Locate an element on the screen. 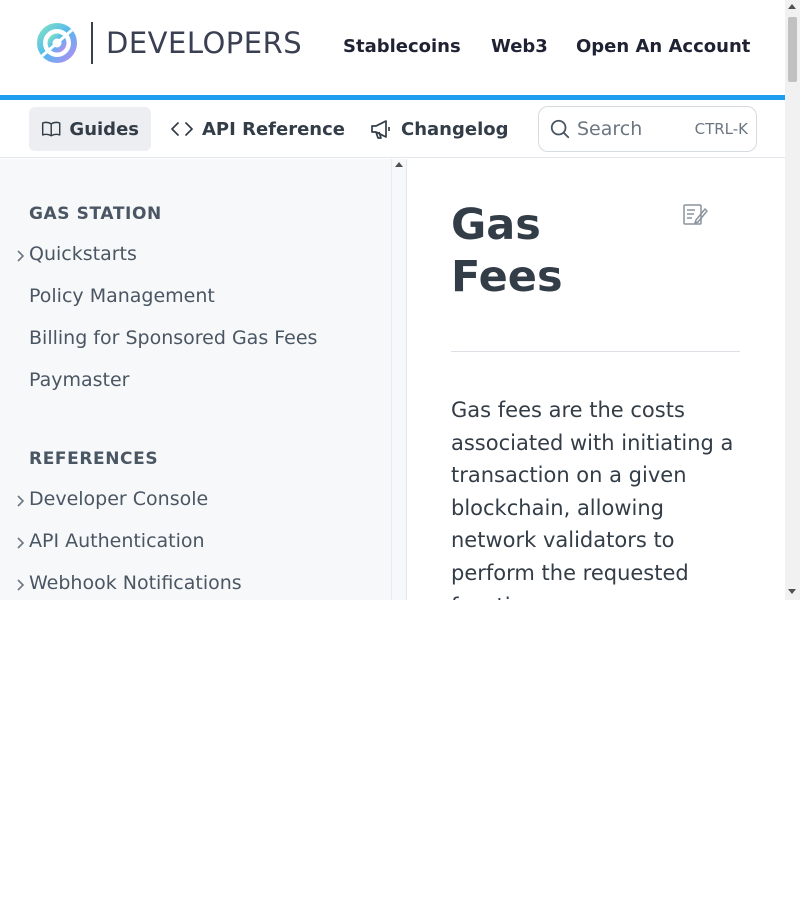  nav-stablecoins: Stablecoins is located at coordinates (402, 46).